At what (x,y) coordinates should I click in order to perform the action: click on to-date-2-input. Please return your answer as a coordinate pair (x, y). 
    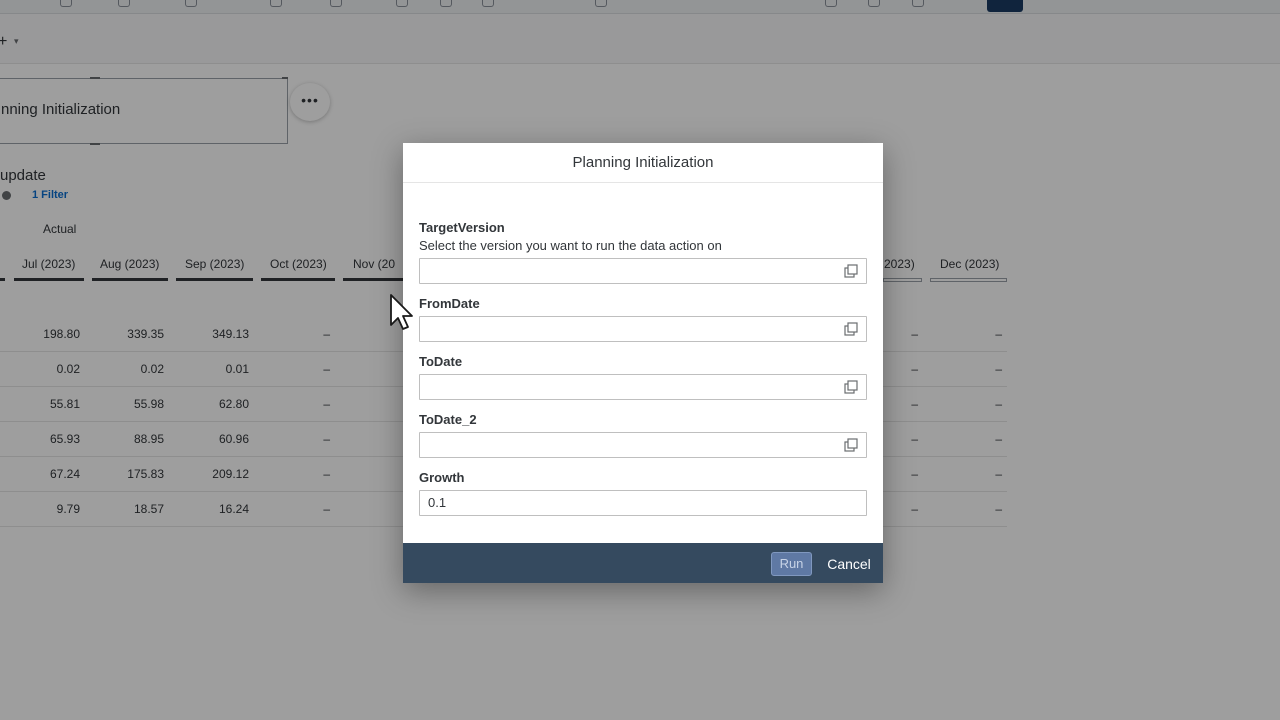
    Looking at the image, I should click on (643, 445).